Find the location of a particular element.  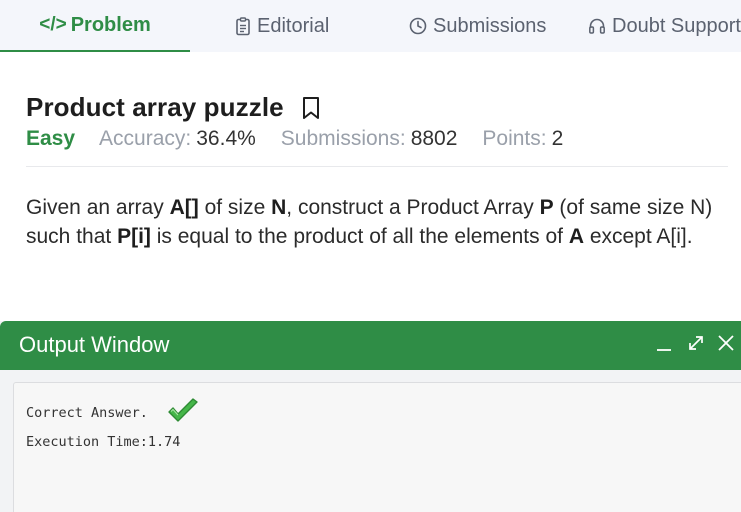

tab-submissions: Submissions is located at coordinates (477, 26).